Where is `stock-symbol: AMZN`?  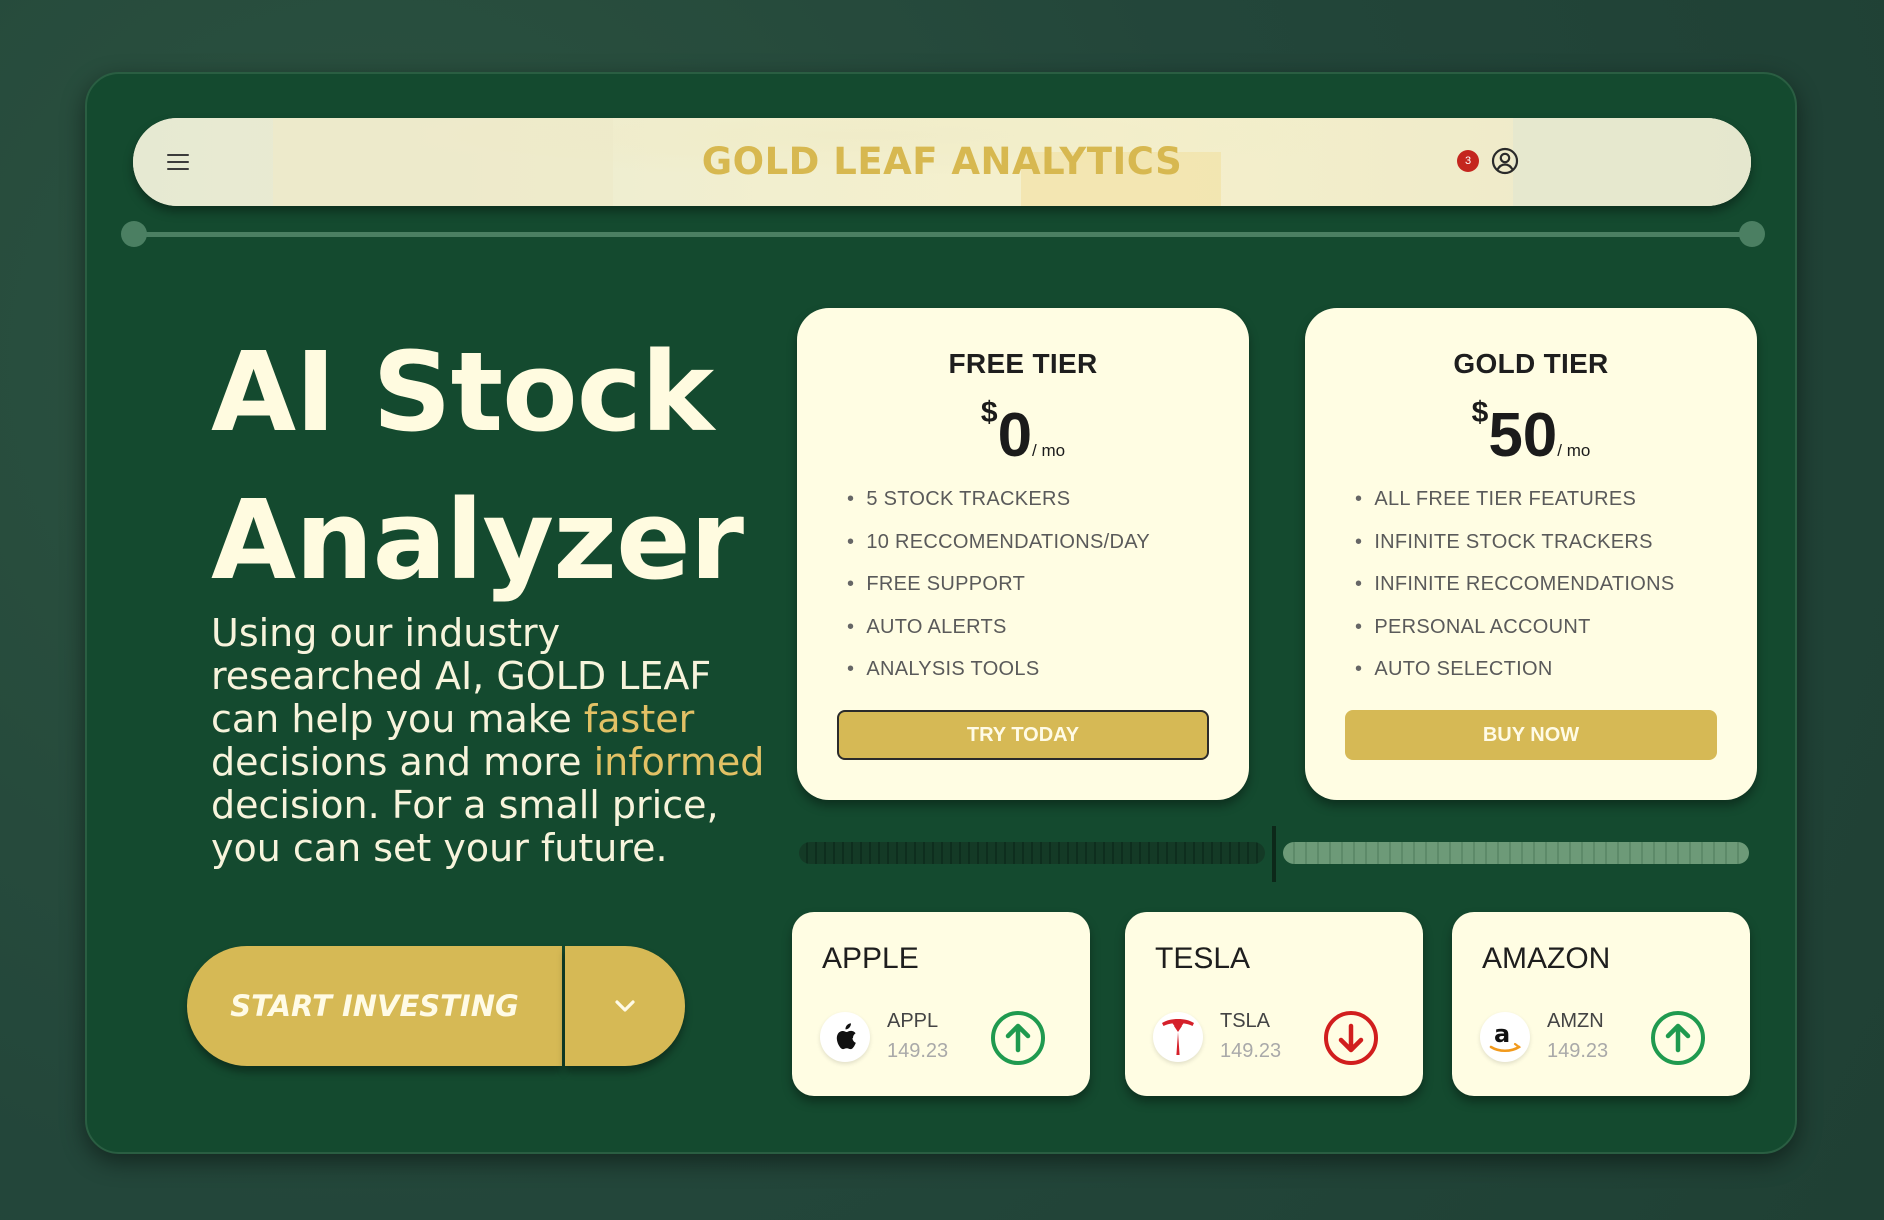 stock-symbol: AMZN is located at coordinates (1575, 1021).